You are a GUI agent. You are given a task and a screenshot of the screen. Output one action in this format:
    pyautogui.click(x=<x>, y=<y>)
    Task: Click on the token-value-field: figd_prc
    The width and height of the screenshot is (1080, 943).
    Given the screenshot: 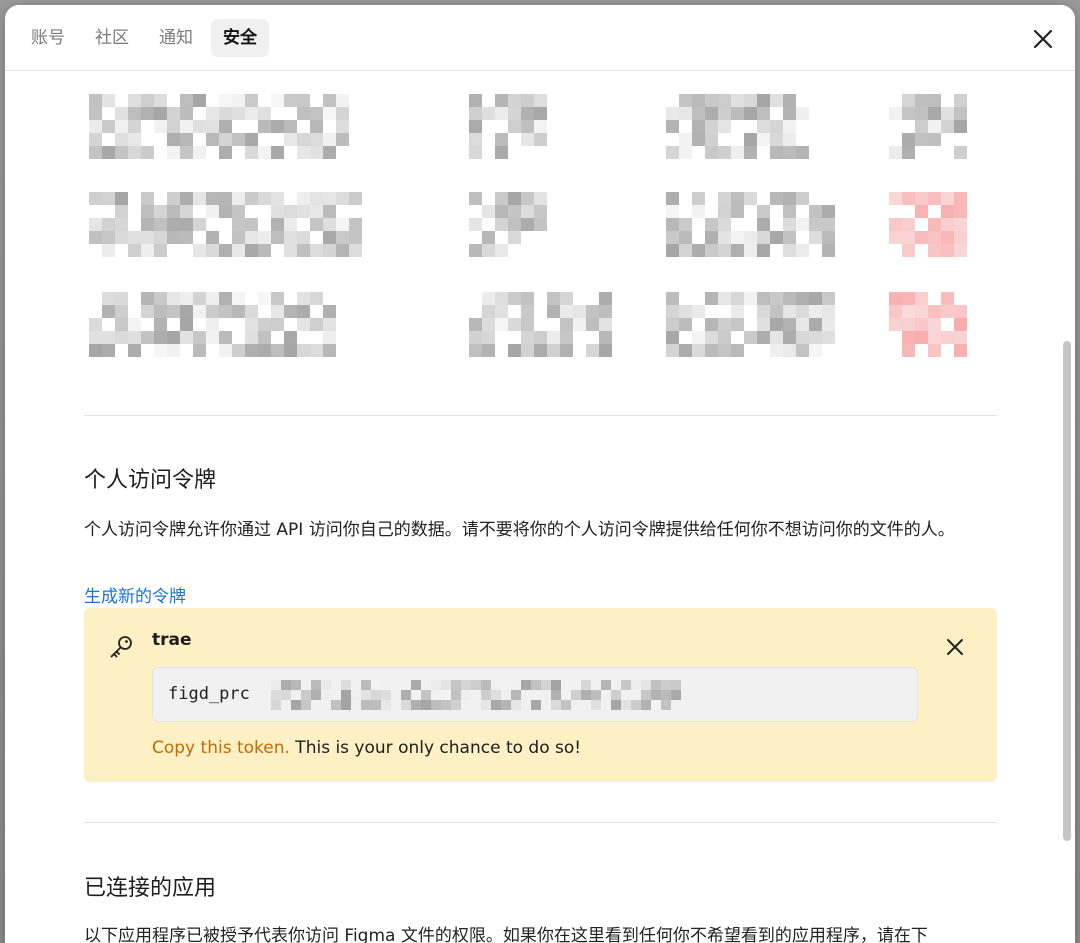 What is the action you would take?
    pyautogui.click(x=535, y=694)
    